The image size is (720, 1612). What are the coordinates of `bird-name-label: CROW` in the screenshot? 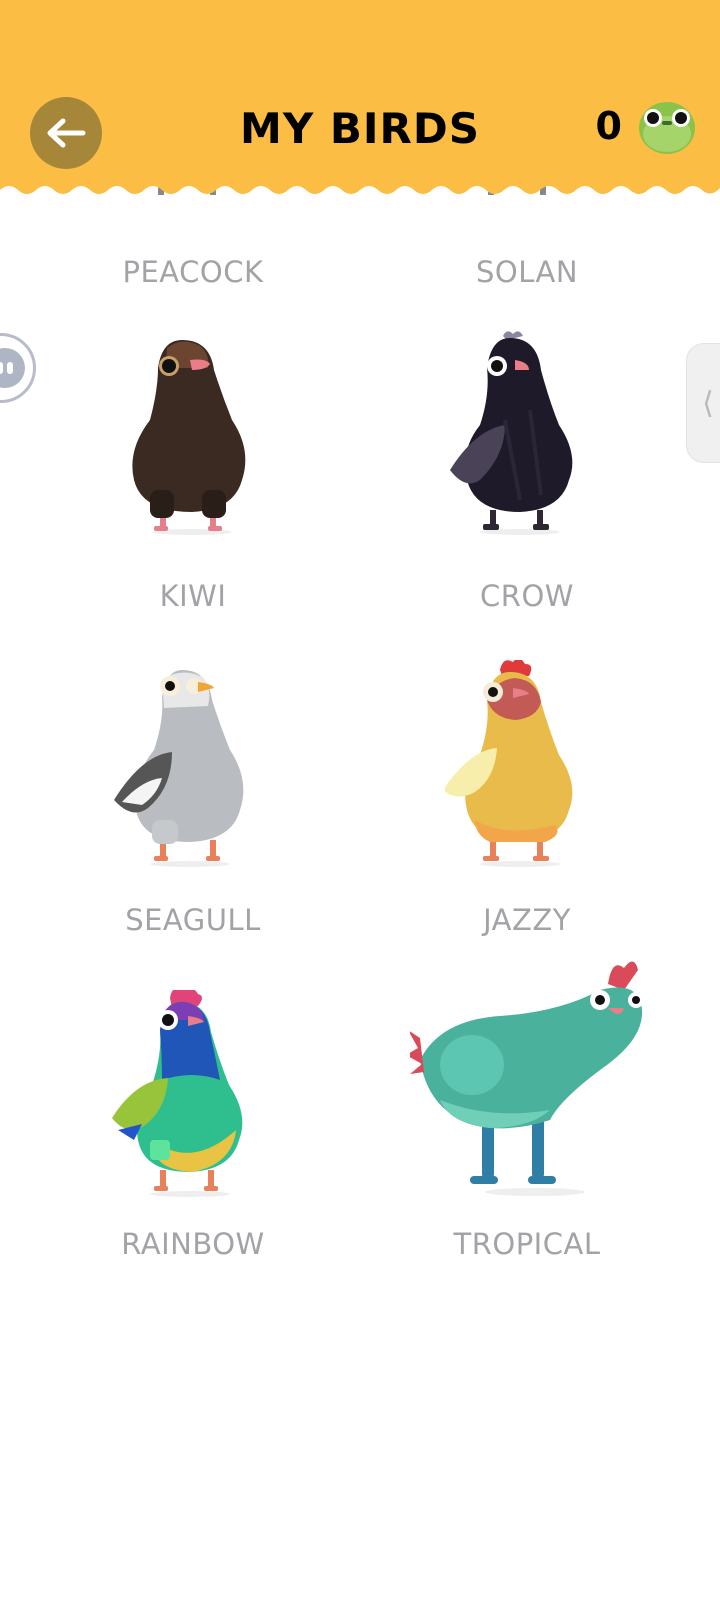 It's located at (527, 596).